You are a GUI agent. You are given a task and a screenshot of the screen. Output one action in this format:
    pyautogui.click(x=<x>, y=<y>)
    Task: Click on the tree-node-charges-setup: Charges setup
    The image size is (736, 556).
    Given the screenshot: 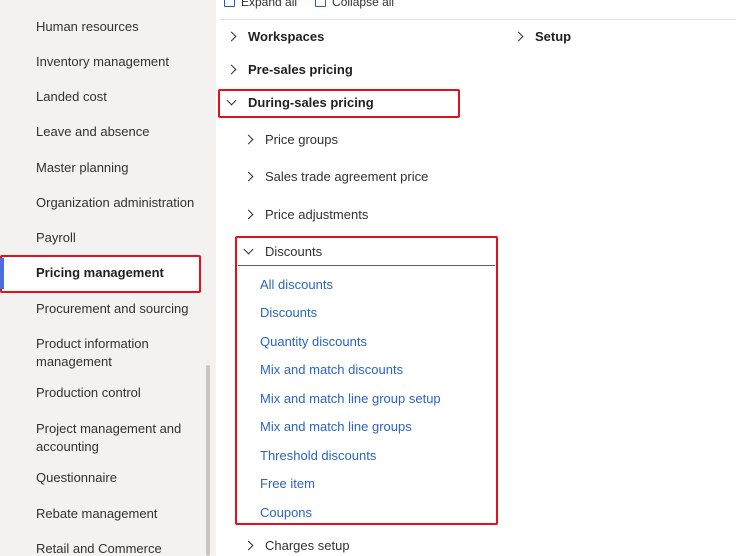 What is the action you would take?
    pyautogui.click(x=296, y=546)
    